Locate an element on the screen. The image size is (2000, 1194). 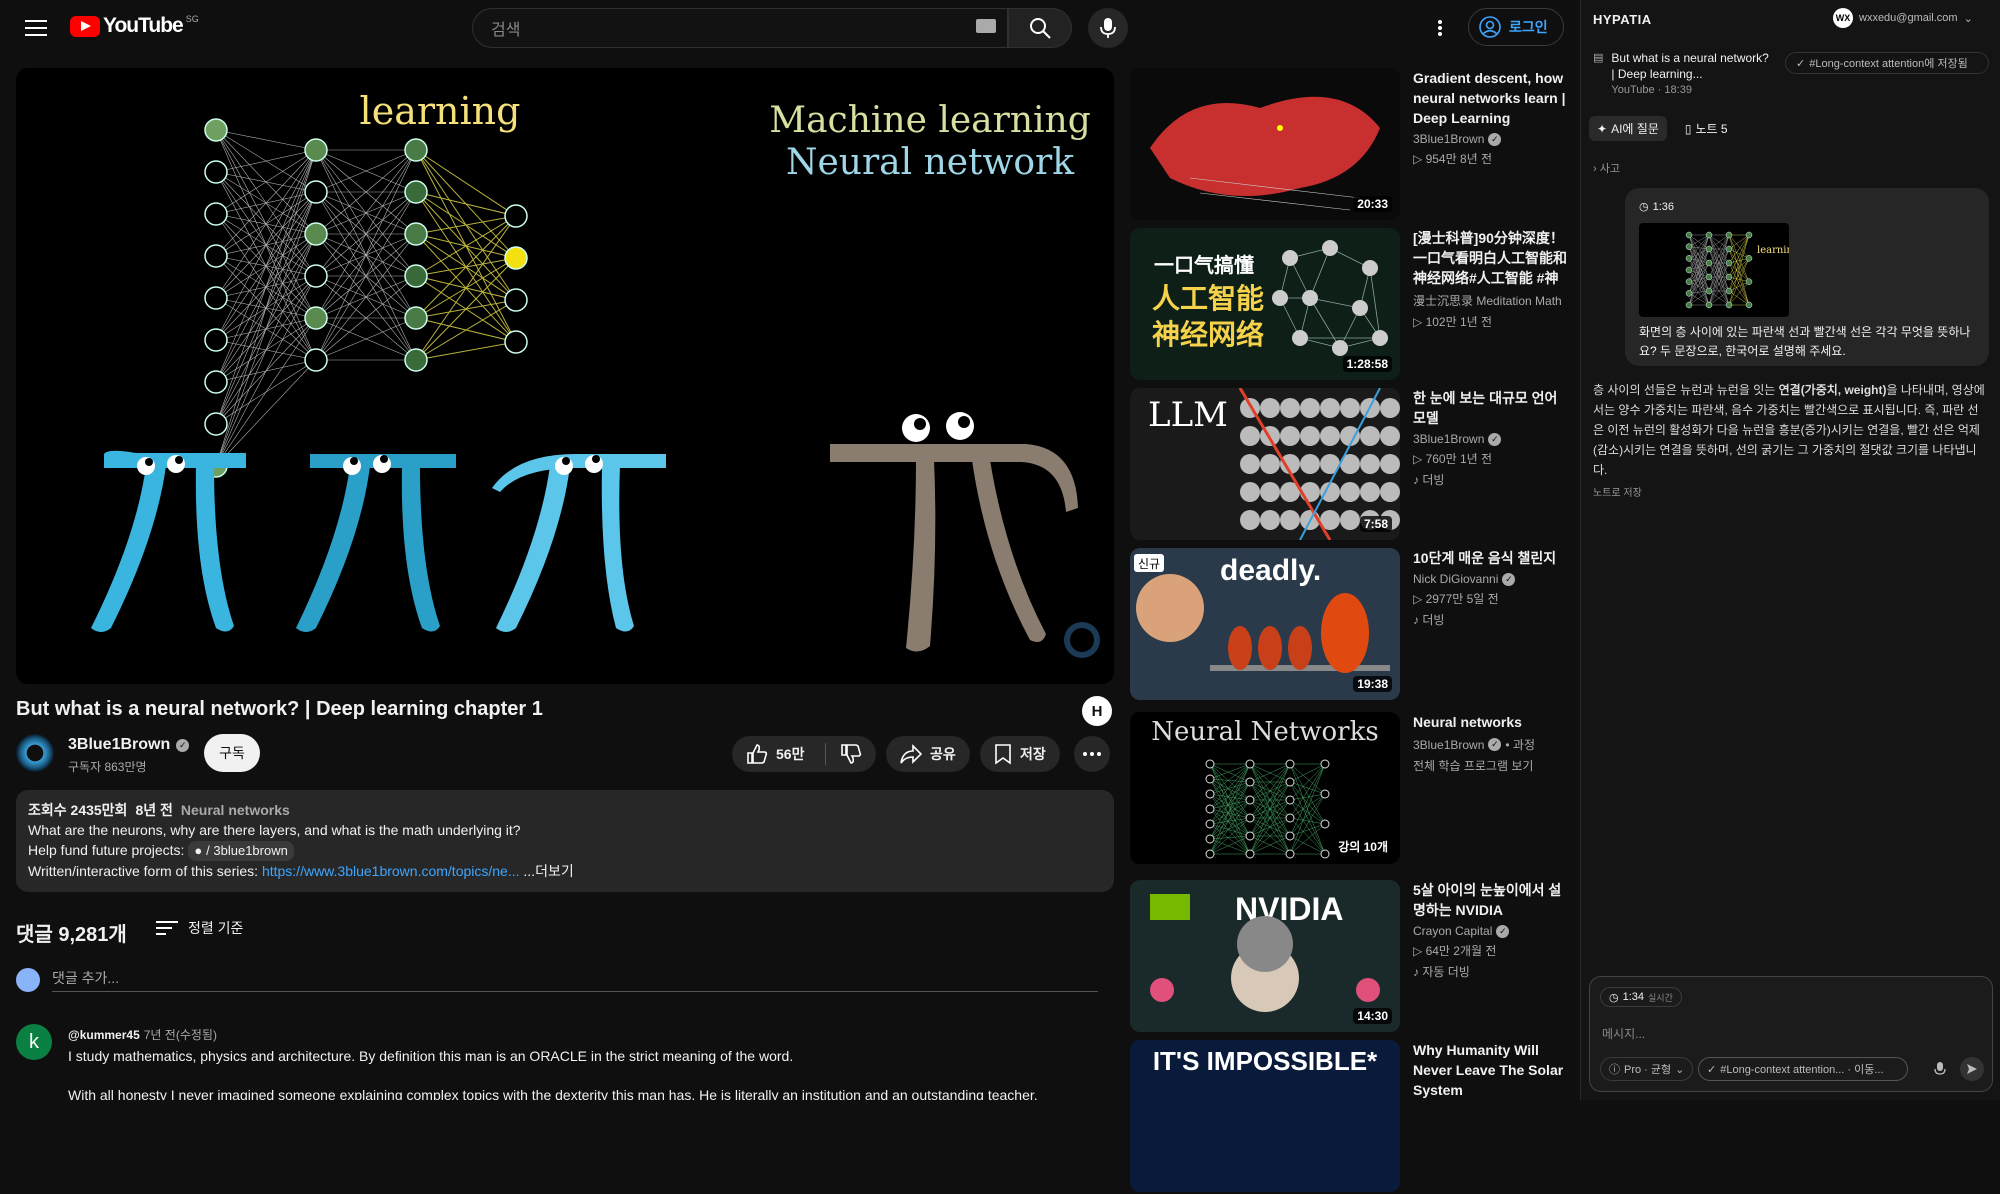
message-timestamp: ◷ 1:36 is located at coordinates (1807, 207).